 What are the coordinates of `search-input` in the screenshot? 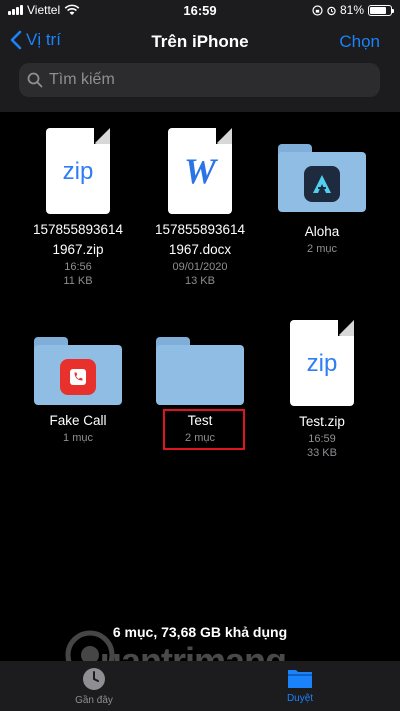 It's located at (199, 80).